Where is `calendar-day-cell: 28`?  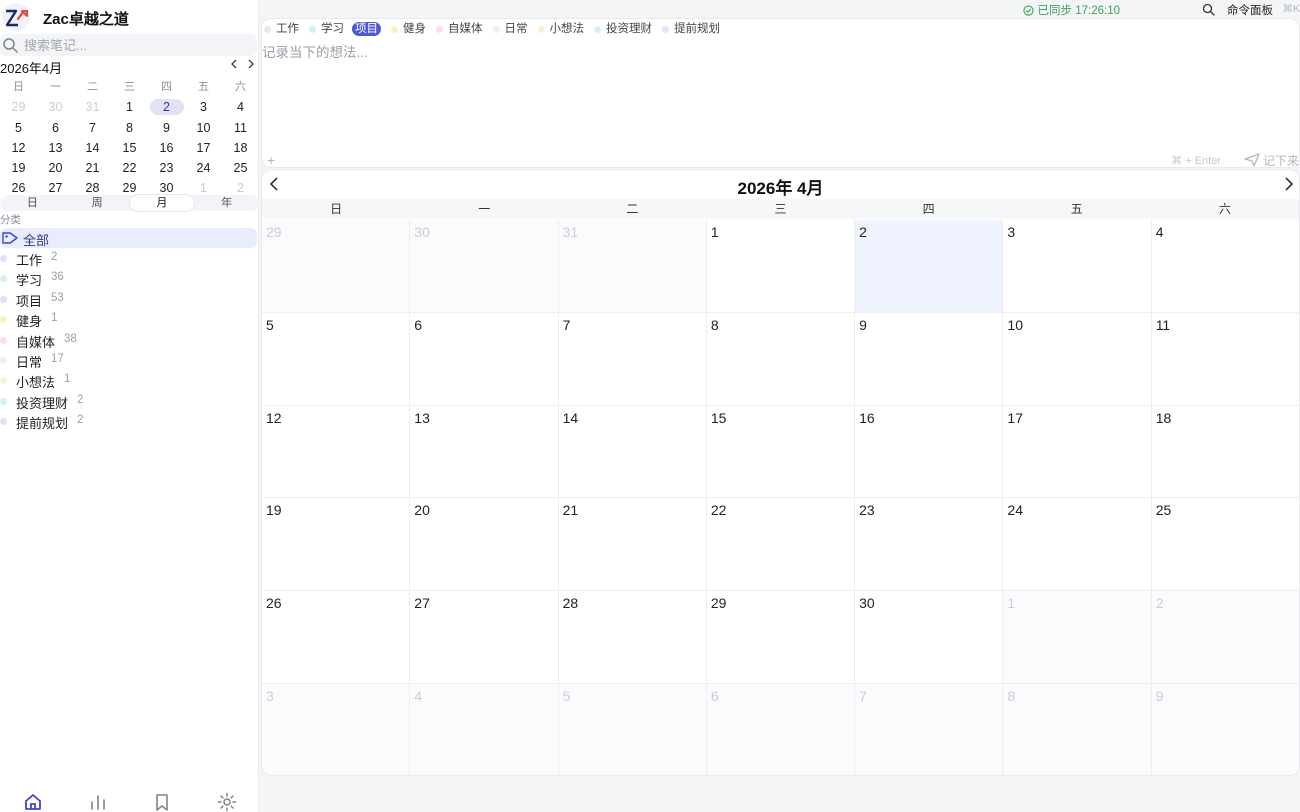
calendar-day-cell: 28 is located at coordinates (632, 637).